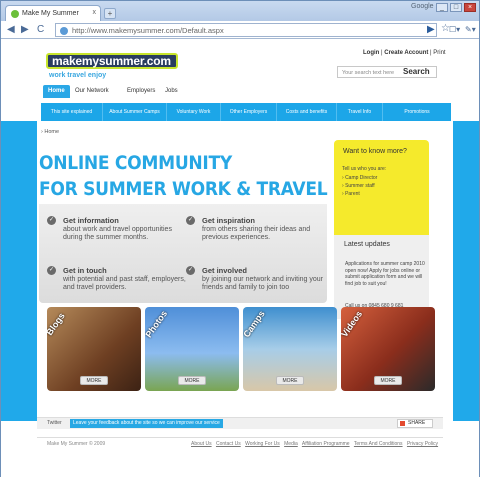 This screenshot has height=477, width=480. What do you see at coordinates (385, 194) in the screenshot?
I see `audience-parent: Parent` at bounding box center [385, 194].